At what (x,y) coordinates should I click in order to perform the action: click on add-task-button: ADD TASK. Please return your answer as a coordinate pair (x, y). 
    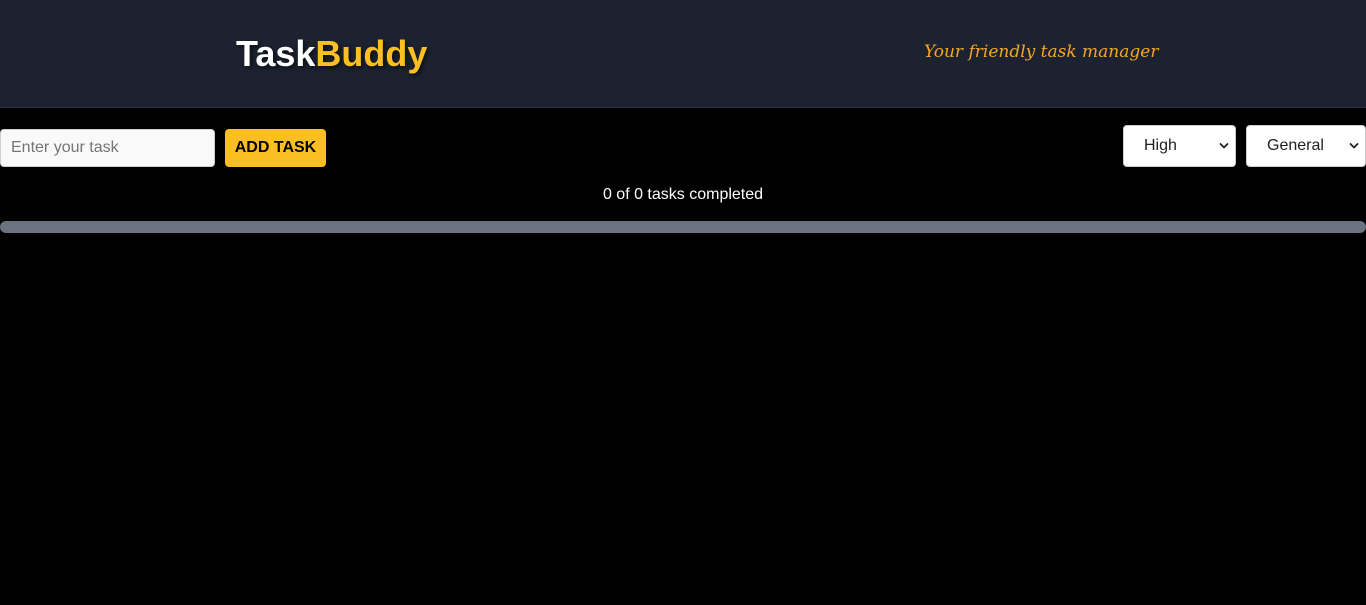
    Looking at the image, I should click on (275, 148).